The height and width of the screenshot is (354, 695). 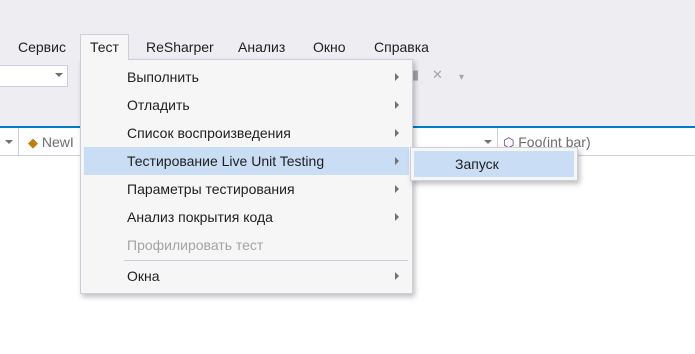 I want to click on menu-item-label: Окна, so click(x=143, y=276).